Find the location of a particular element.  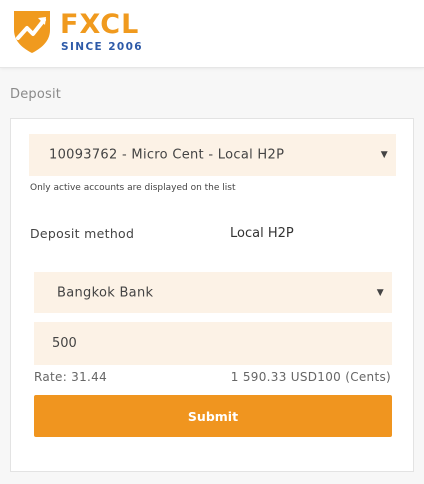

account-select: 10093762 - Micro Cent - Local H2P ▼ is located at coordinates (212, 155).